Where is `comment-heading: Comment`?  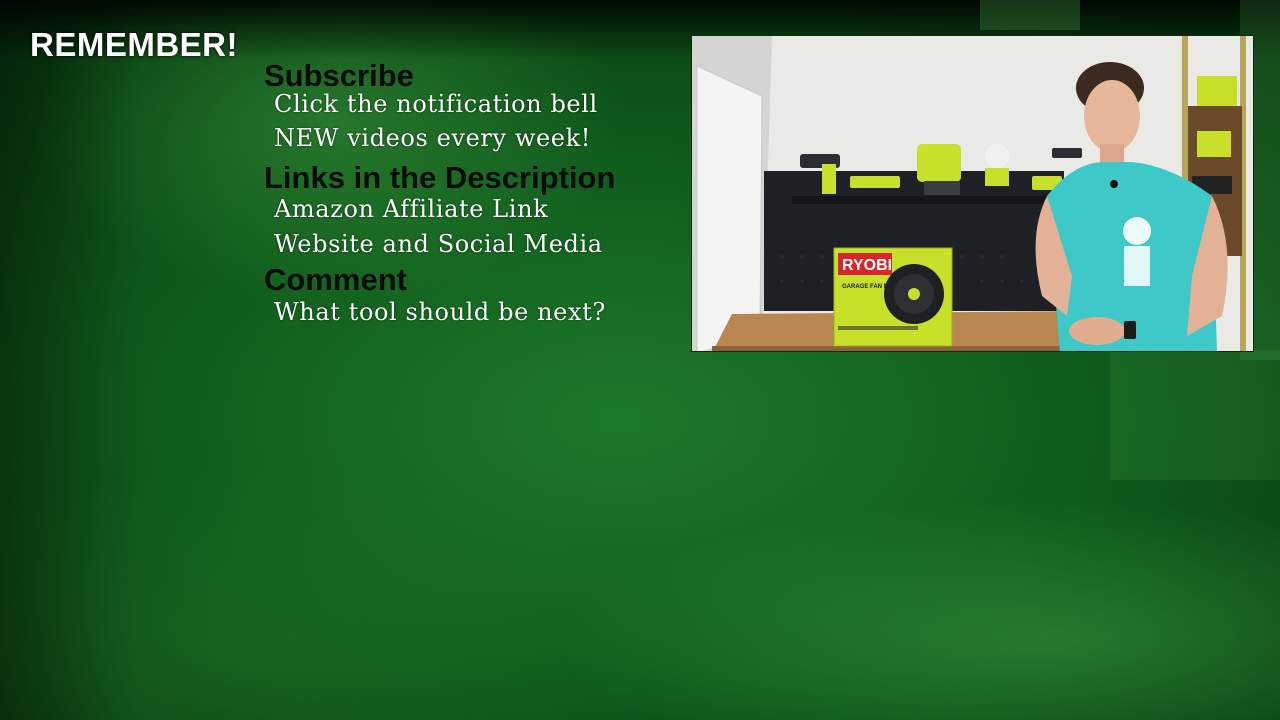 comment-heading: Comment is located at coordinates (335, 279).